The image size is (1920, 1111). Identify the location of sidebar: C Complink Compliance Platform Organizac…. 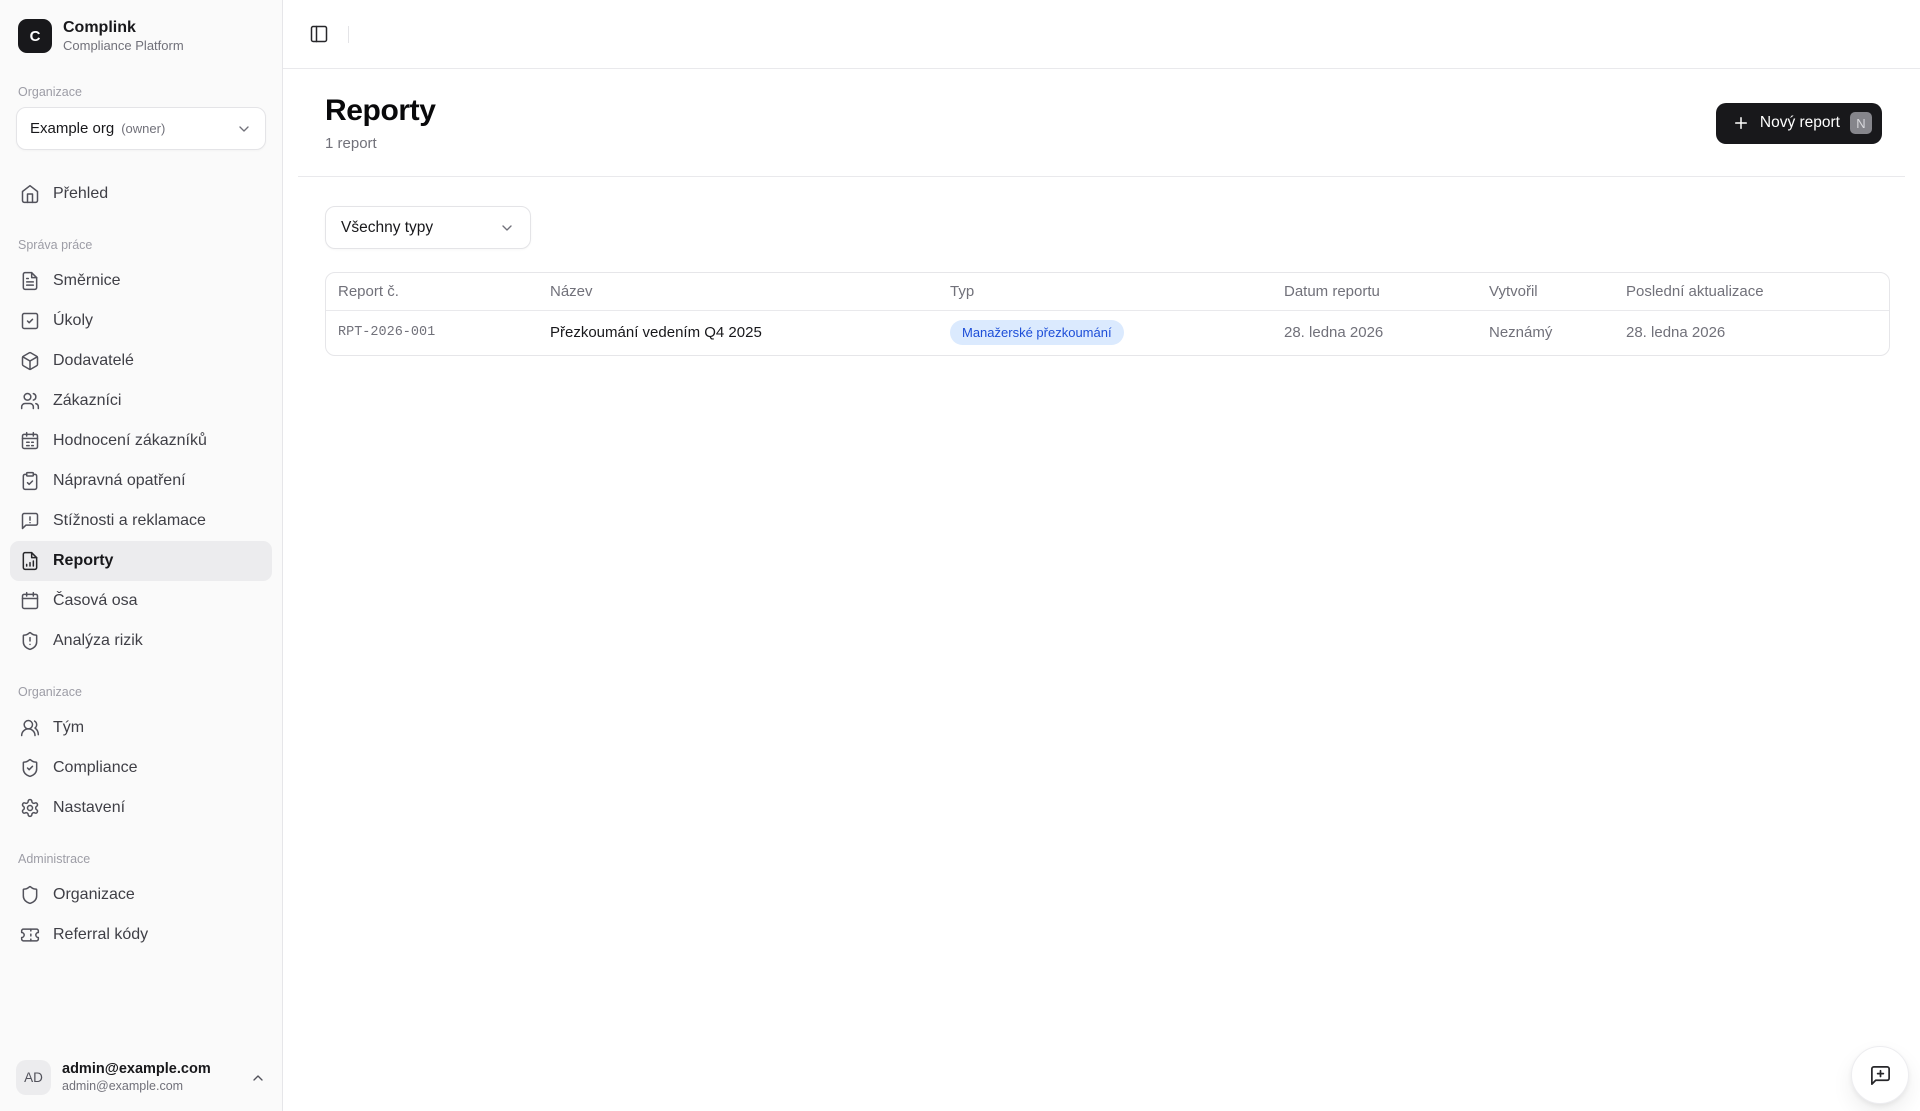
(141, 555).